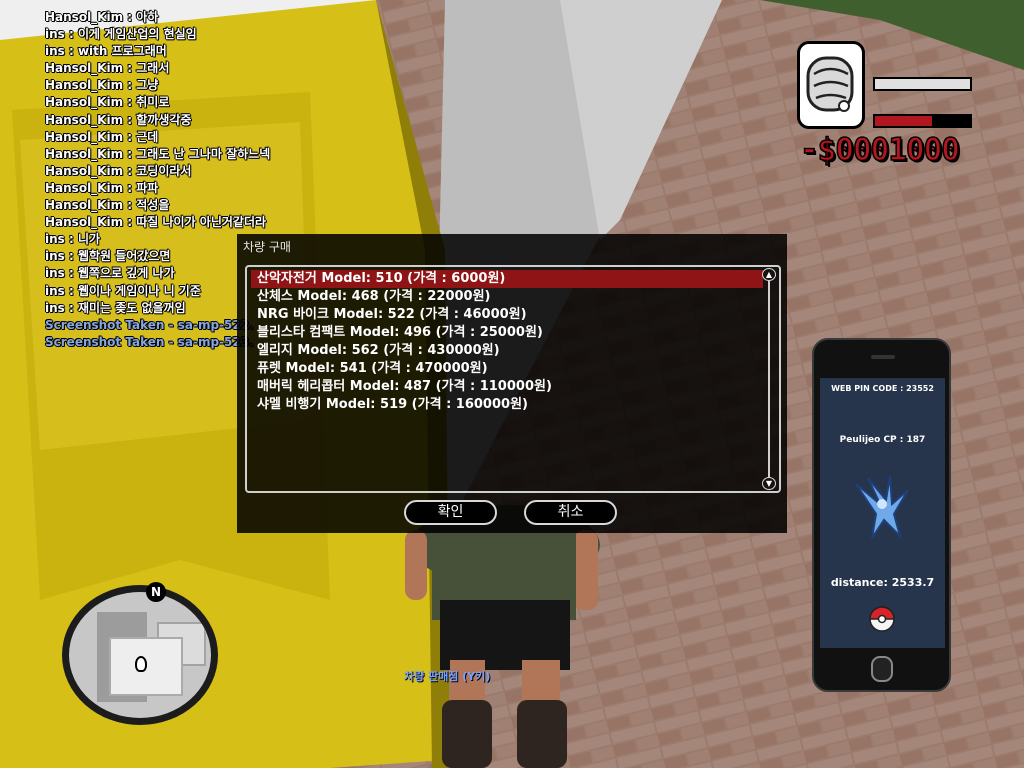  Describe the element at coordinates (156, 592) in the screenshot. I see `north-marker: N` at that location.